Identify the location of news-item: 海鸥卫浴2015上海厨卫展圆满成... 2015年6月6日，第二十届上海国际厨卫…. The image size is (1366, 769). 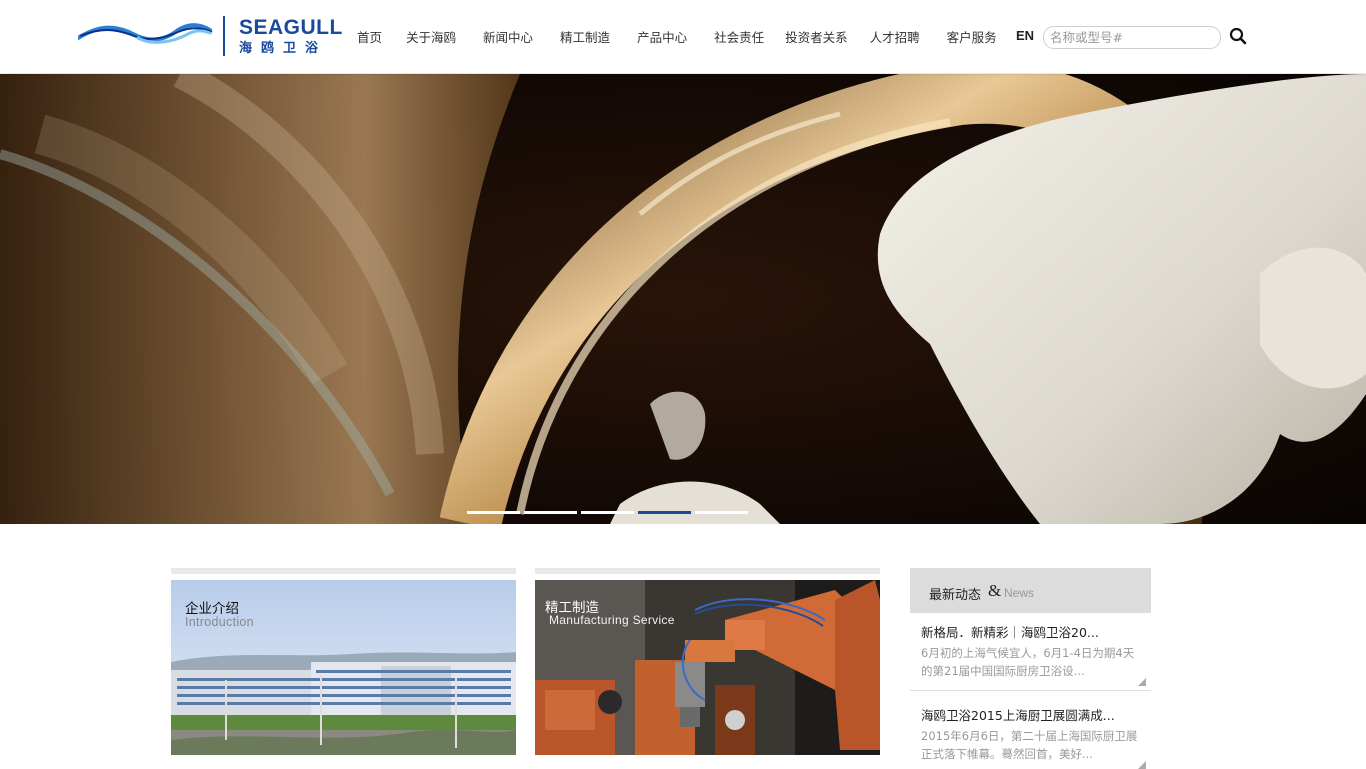
(1030, 737).